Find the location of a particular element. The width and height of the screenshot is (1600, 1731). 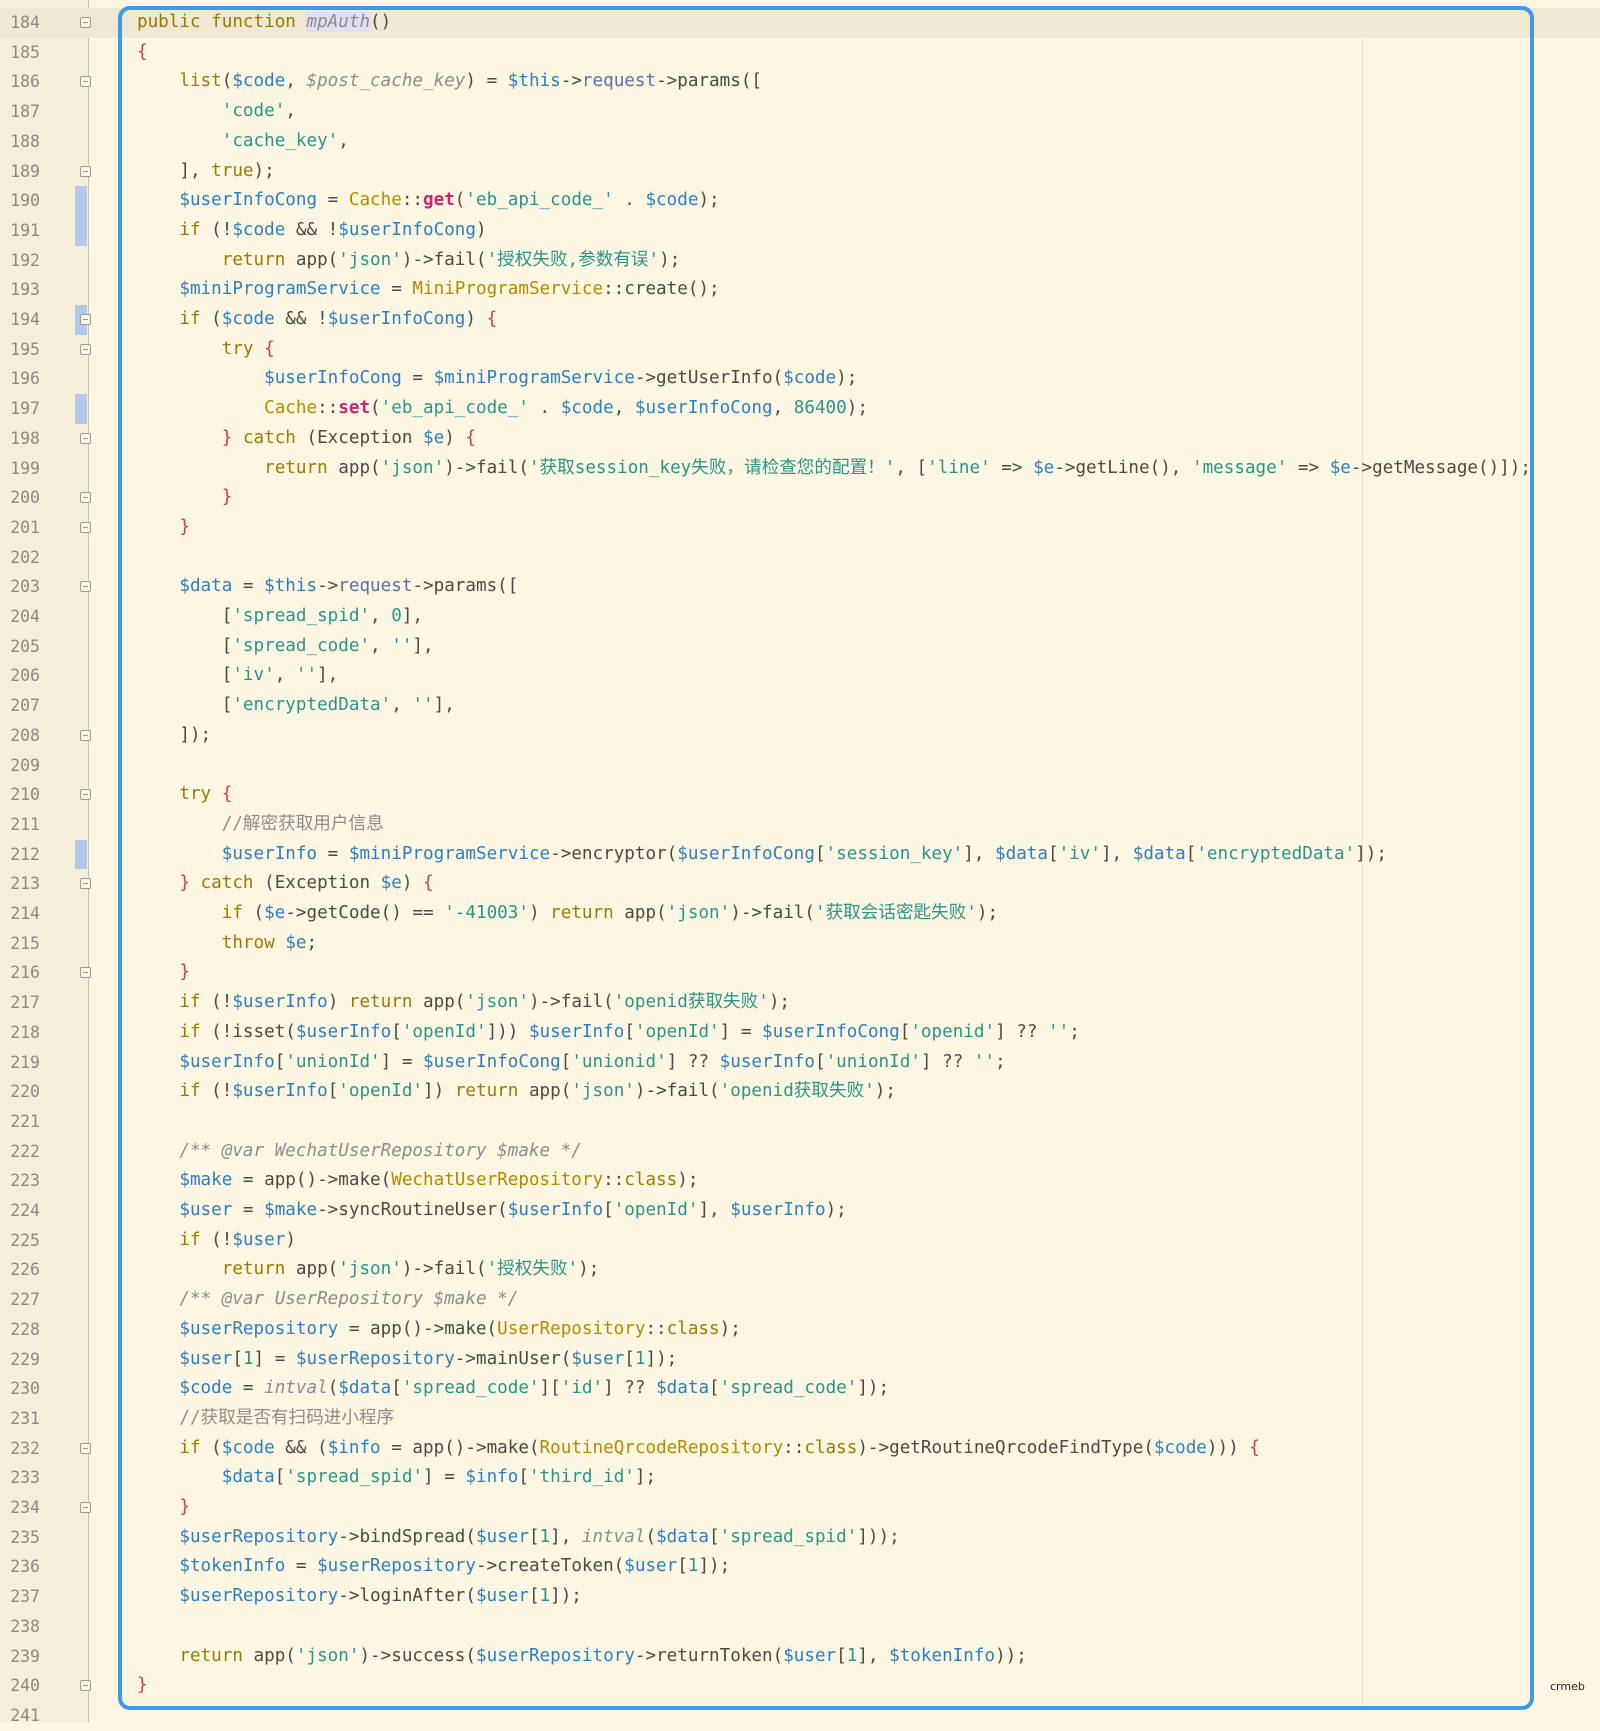

code-text: if ($code && !$userInfoCong) { is located at coordinates (317, 320).